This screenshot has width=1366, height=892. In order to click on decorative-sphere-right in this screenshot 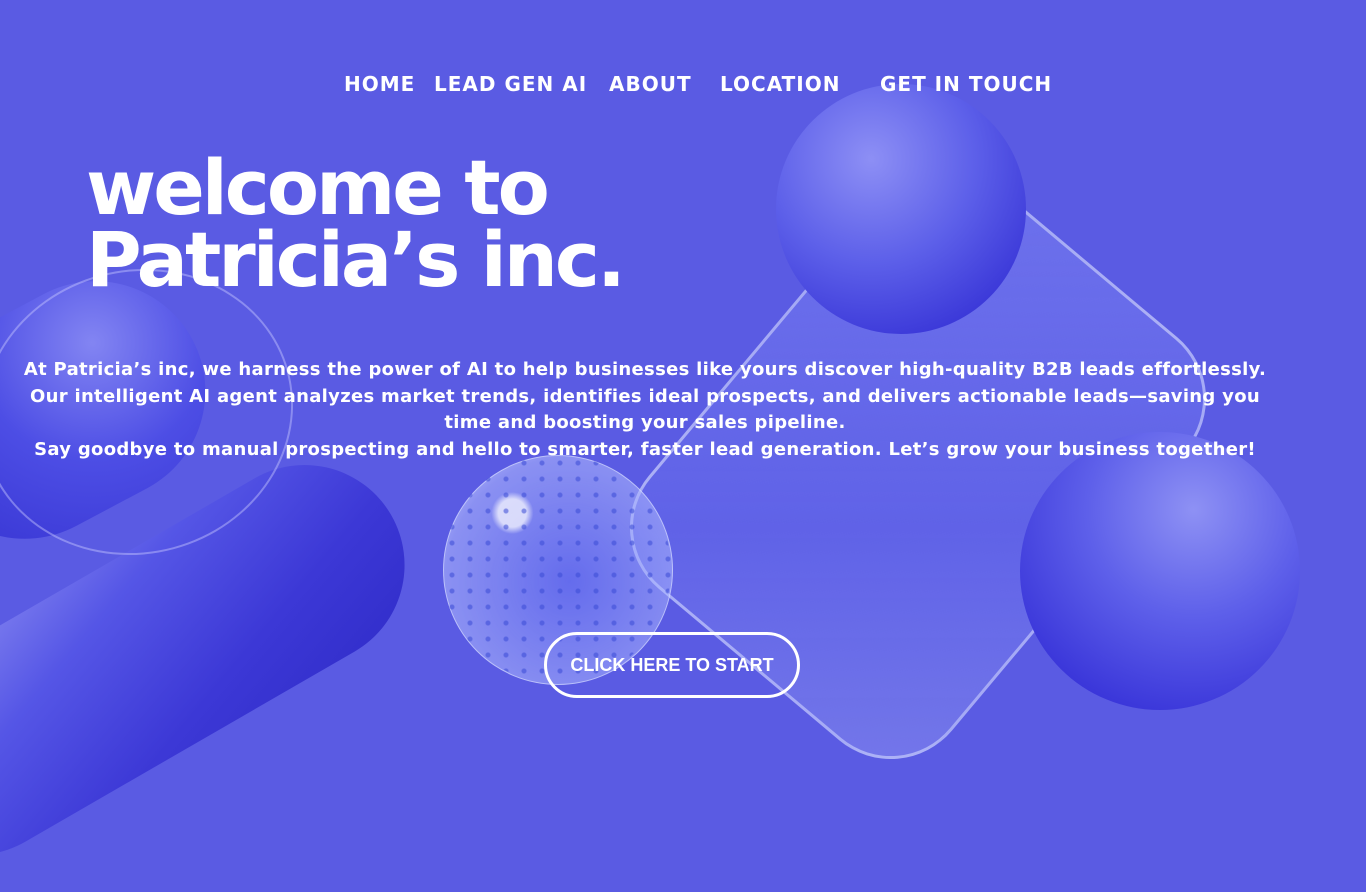, I will do `click(1160, 571)`.